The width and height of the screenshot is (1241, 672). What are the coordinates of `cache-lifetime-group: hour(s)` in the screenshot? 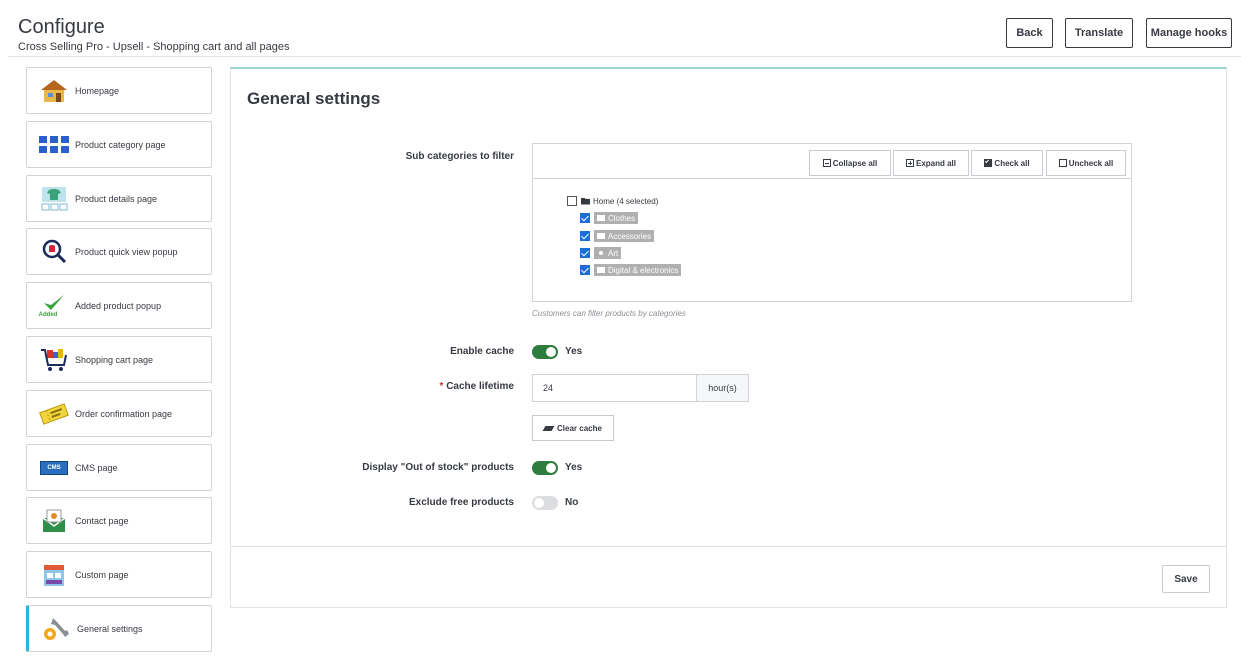 It's located at (640, 388).